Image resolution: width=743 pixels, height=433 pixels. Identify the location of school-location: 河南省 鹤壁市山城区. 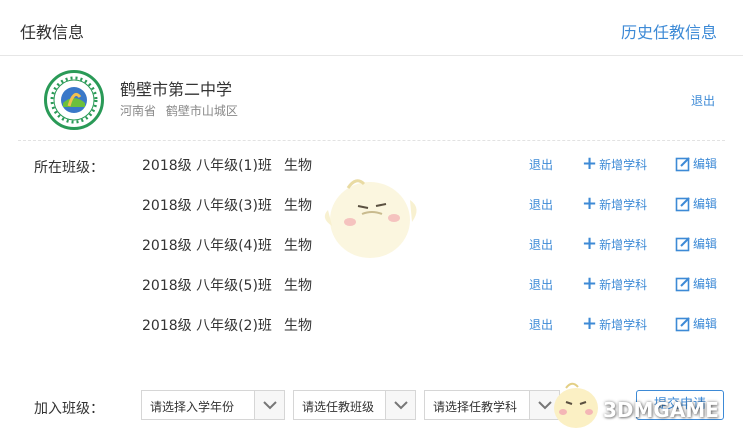
(182, 110).